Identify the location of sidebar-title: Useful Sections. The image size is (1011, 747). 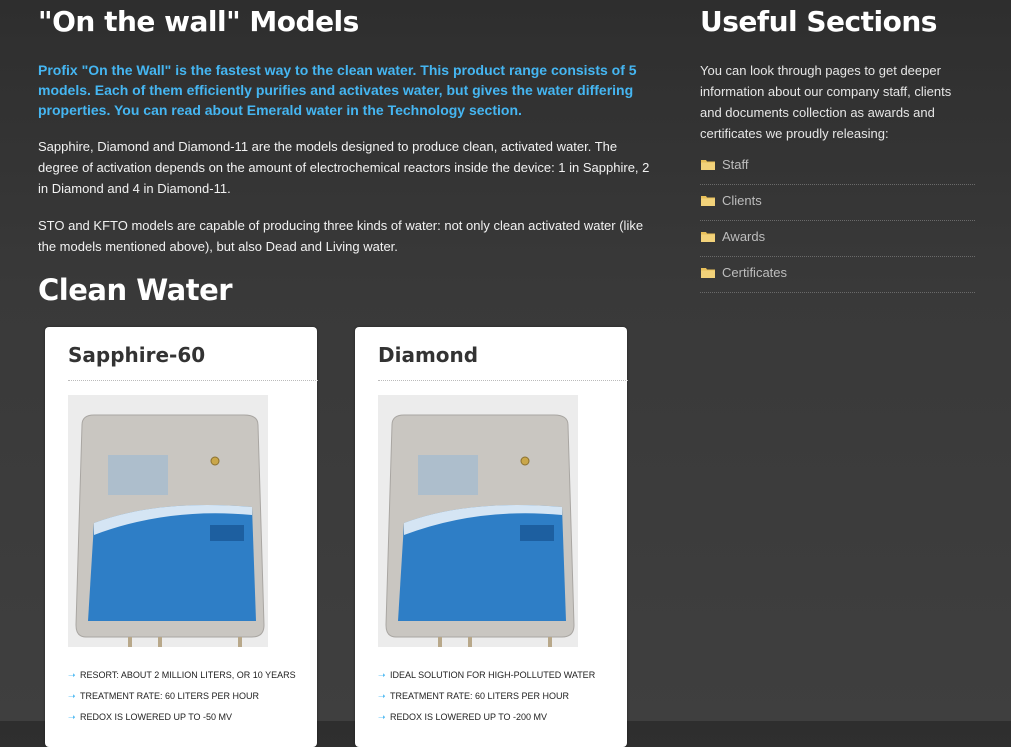
(818, 21).